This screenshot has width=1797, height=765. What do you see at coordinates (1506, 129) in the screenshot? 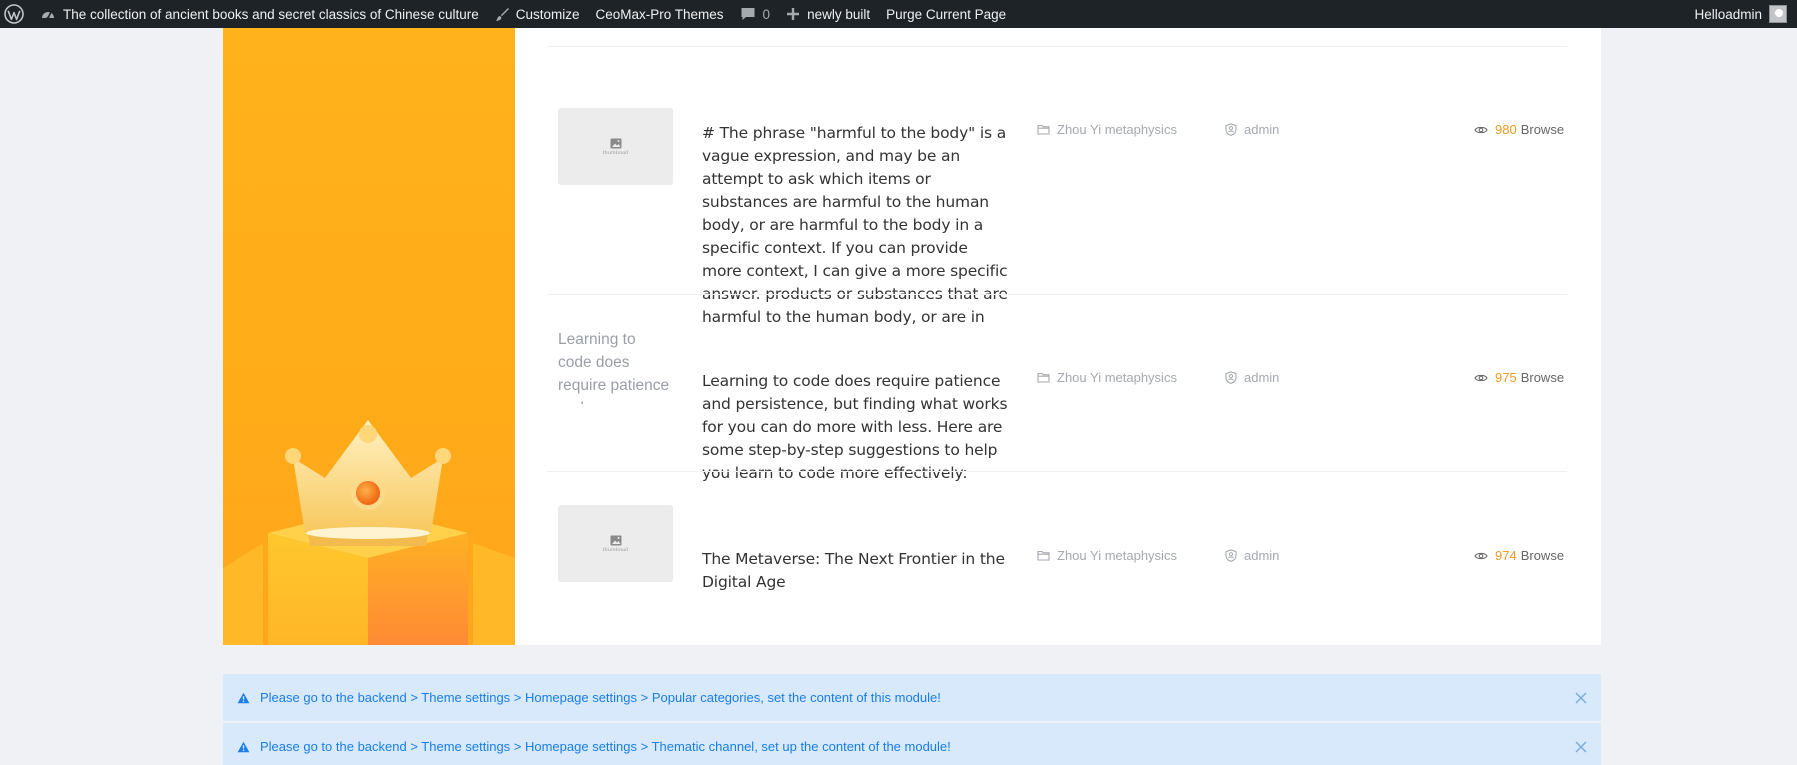
I see `views-count: 980` at bounding box center [1506, 129].